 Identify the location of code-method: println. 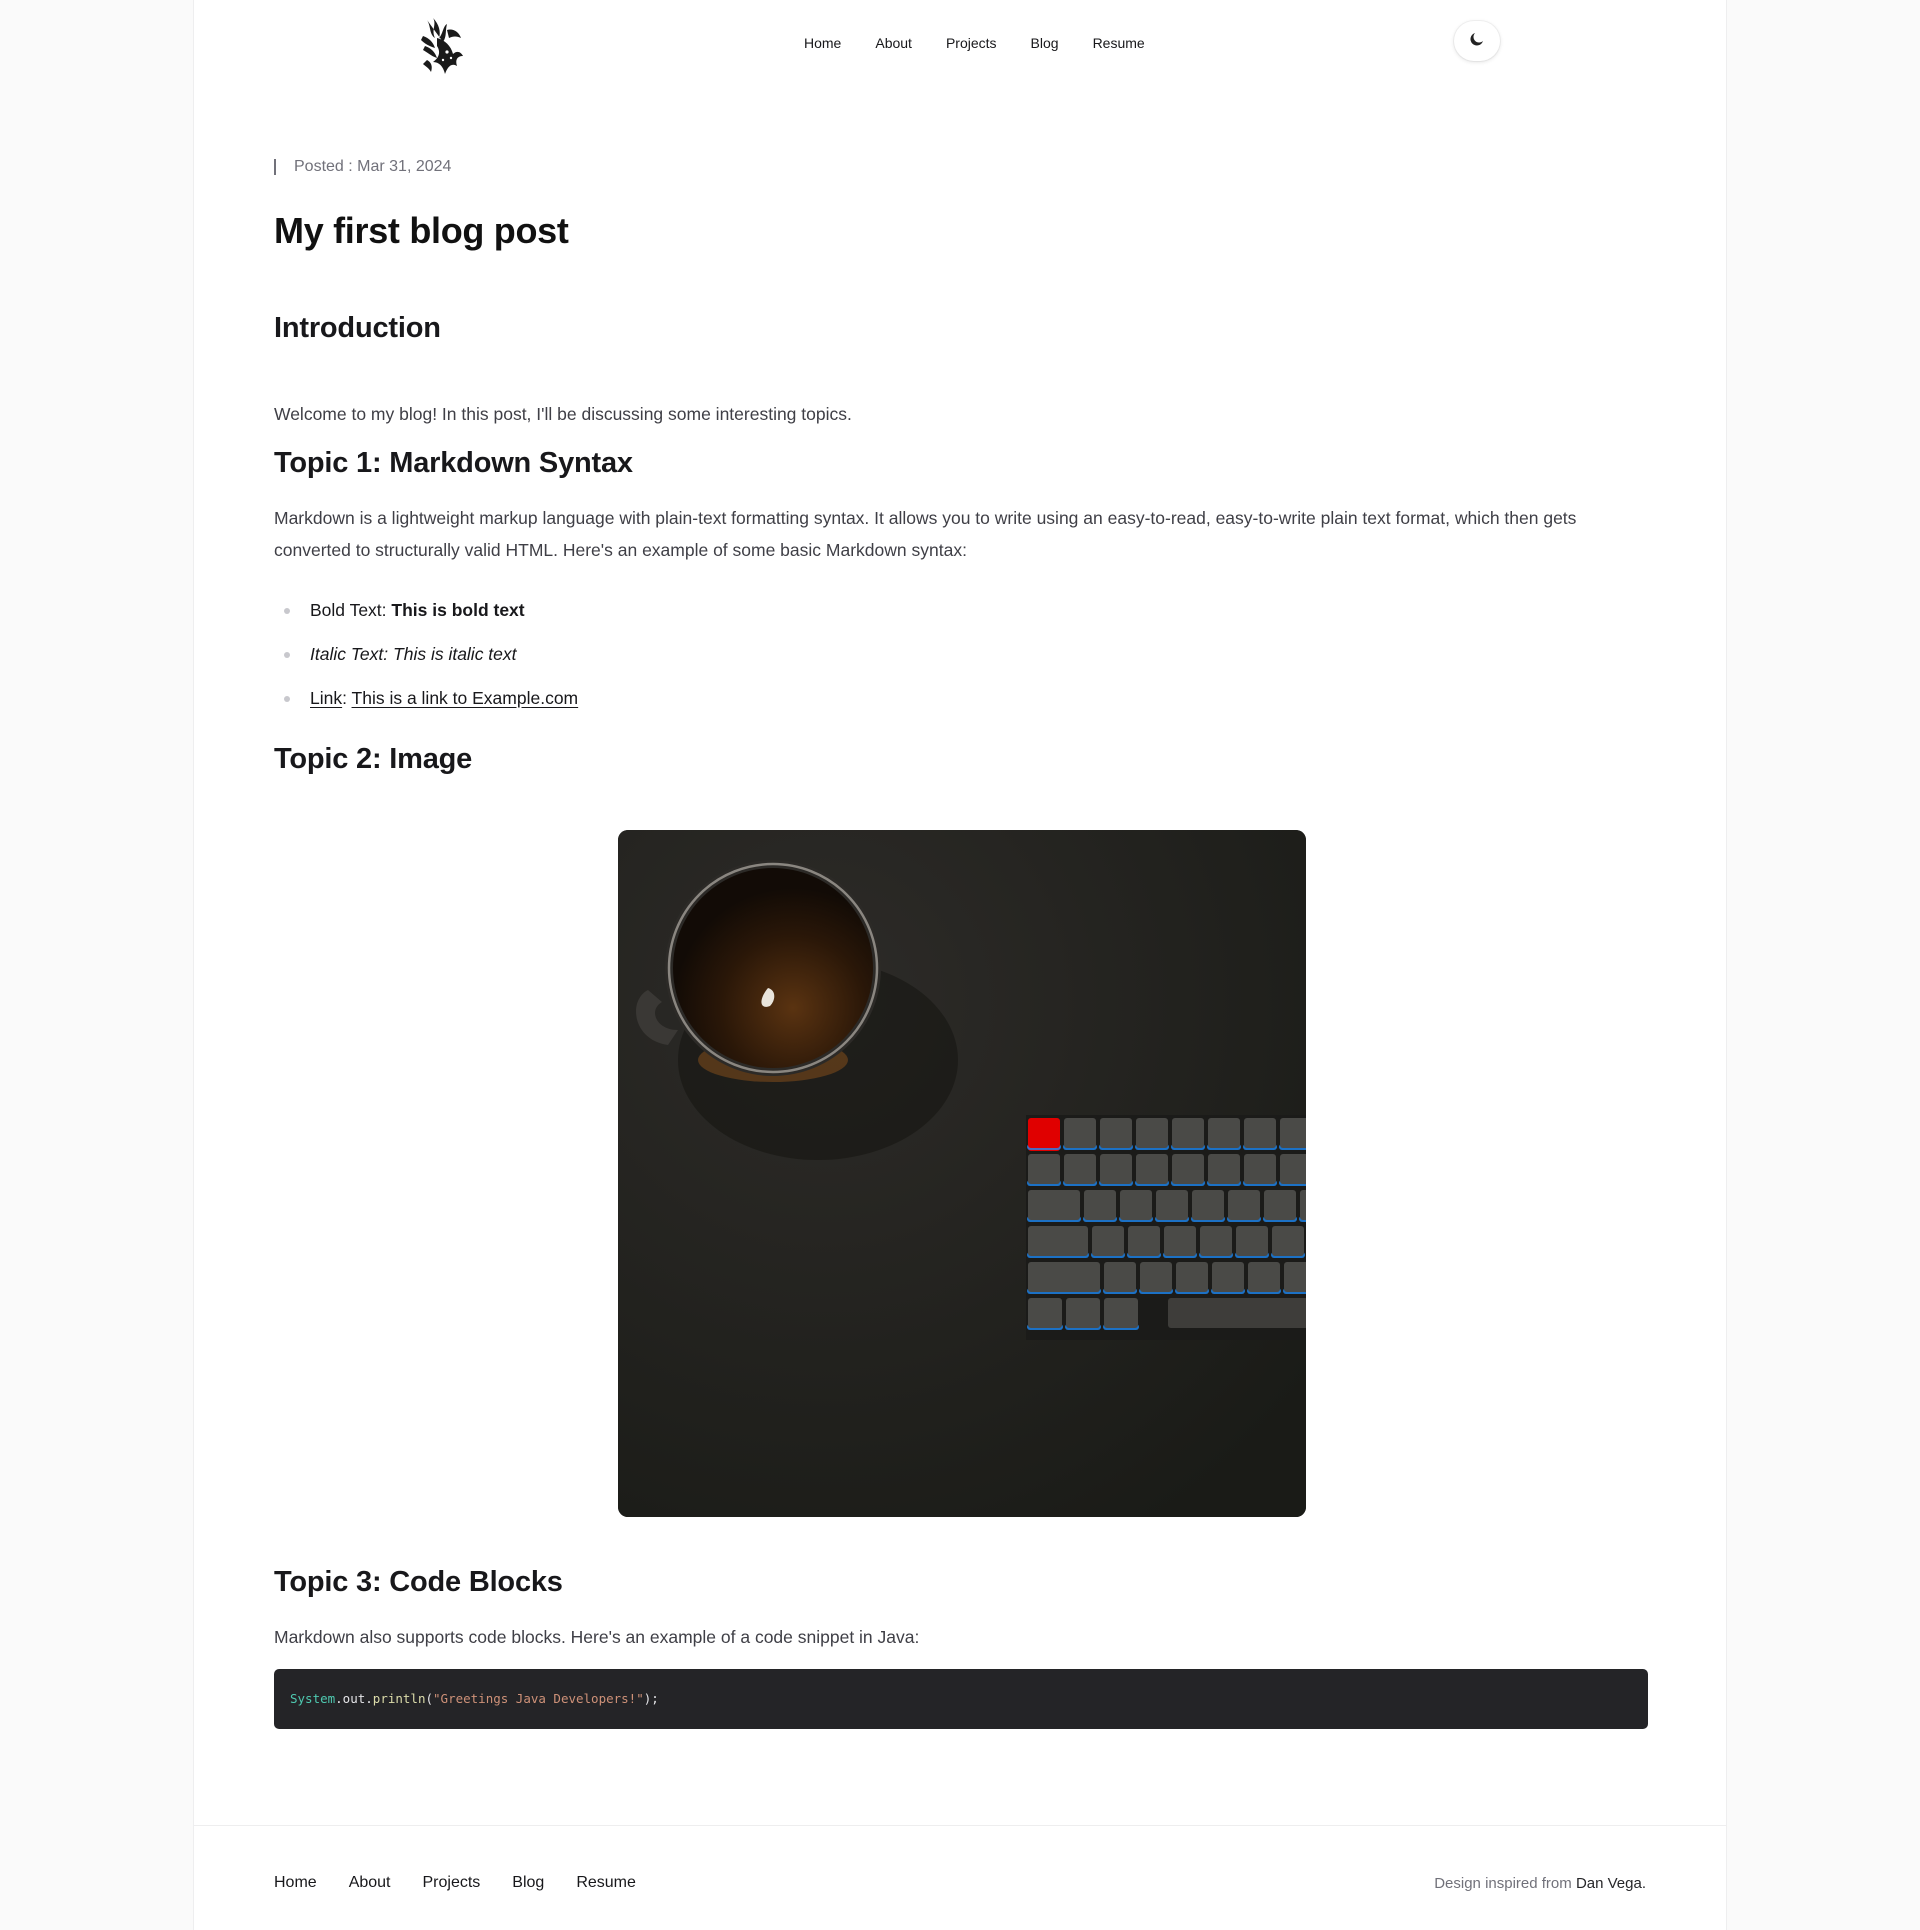
(399, 1698).